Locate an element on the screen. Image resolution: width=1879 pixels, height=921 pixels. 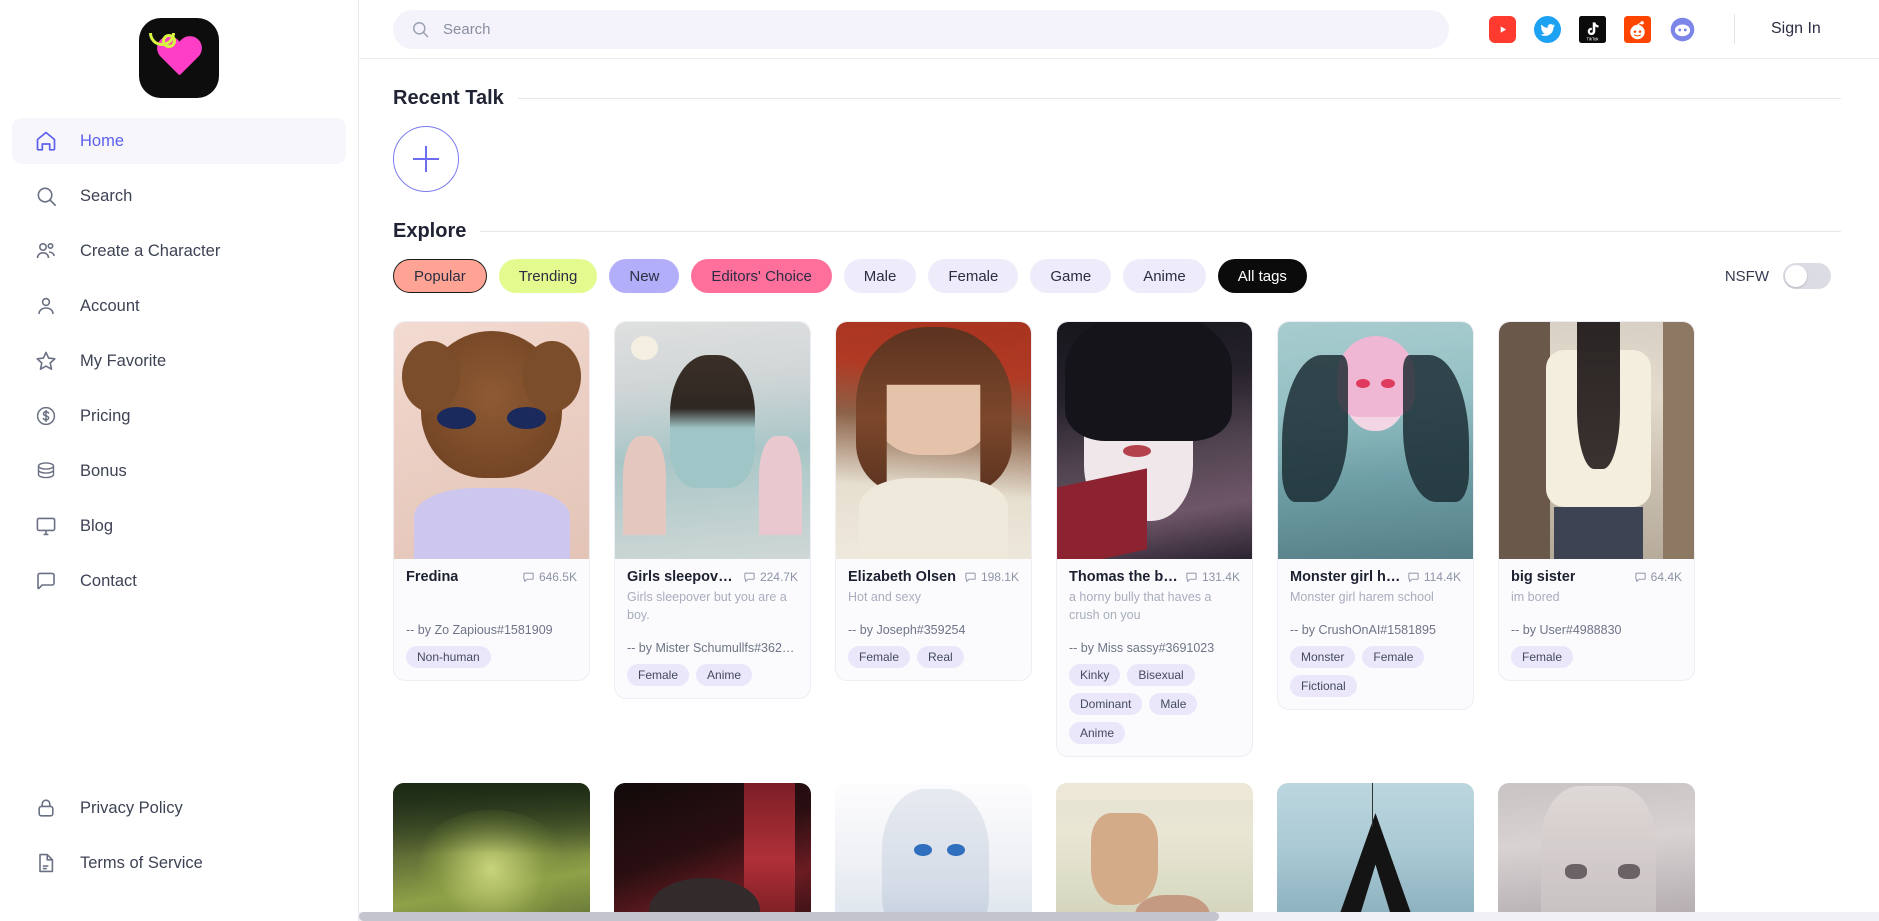
sidebar-item-pricing: Pricing is located at coordinates (179, 416).